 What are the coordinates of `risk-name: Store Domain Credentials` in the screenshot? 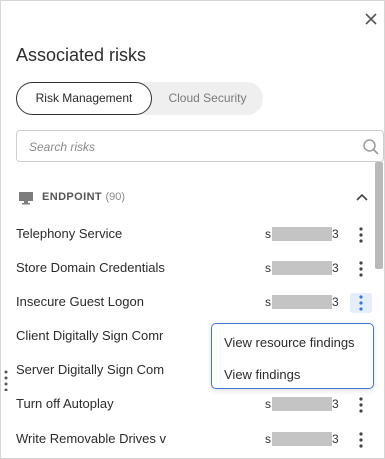 It's located at (90, 267).